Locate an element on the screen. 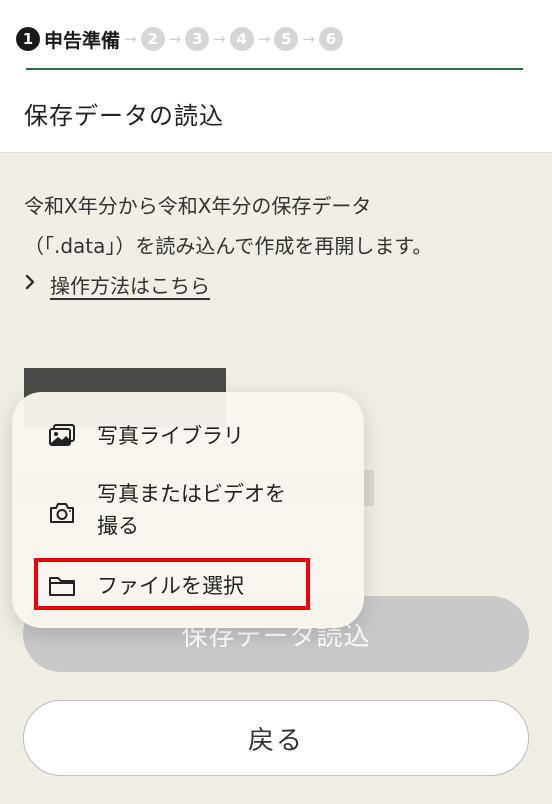 Image resolution: width=552 pixels, height=804 pixels. page-title: 保存データの読込 is located at coordinates (124, 116).